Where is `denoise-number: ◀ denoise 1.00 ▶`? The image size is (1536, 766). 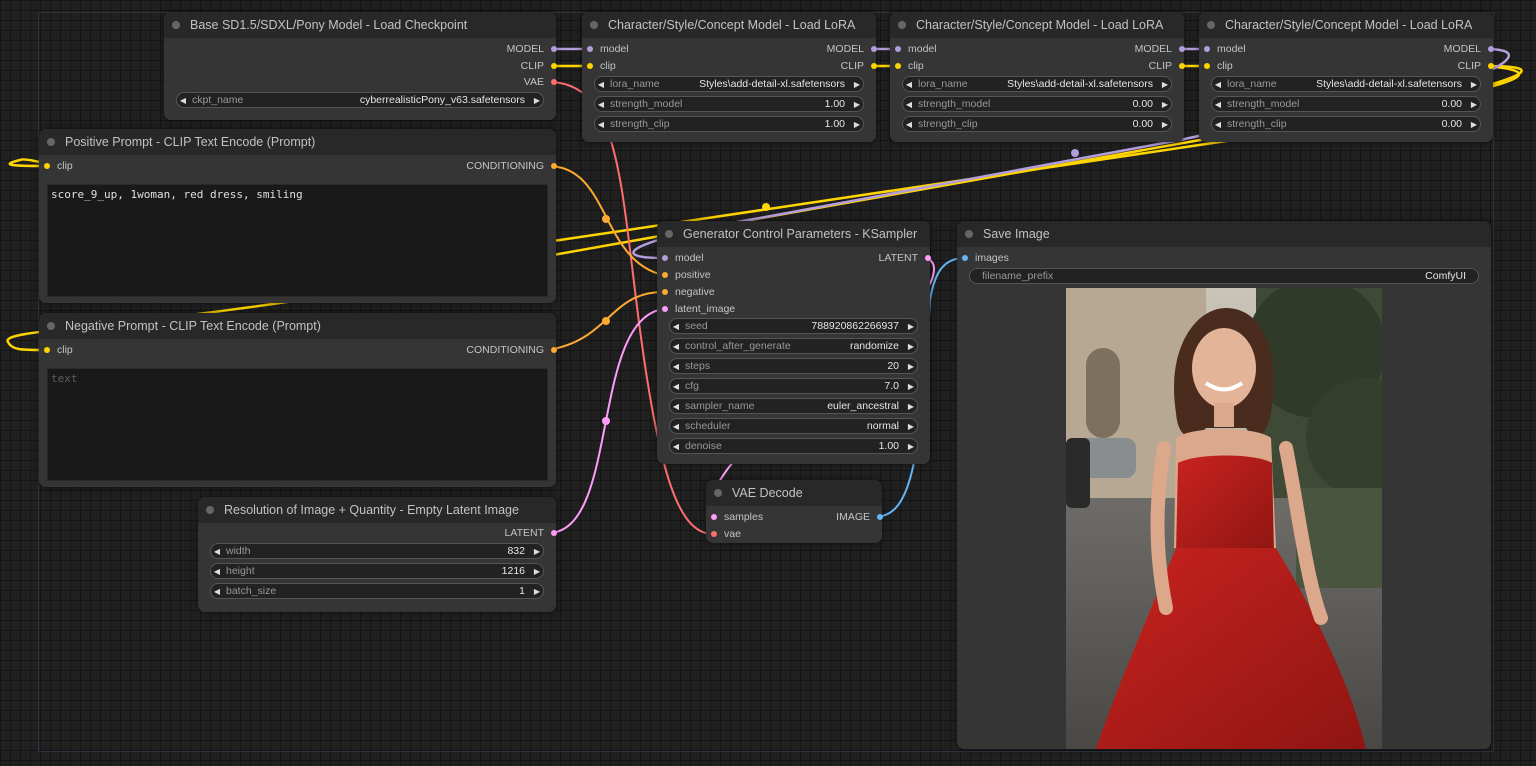 denoise-number: ◀ denoise 1.00 ▶ is located at coordinates (793, 446).